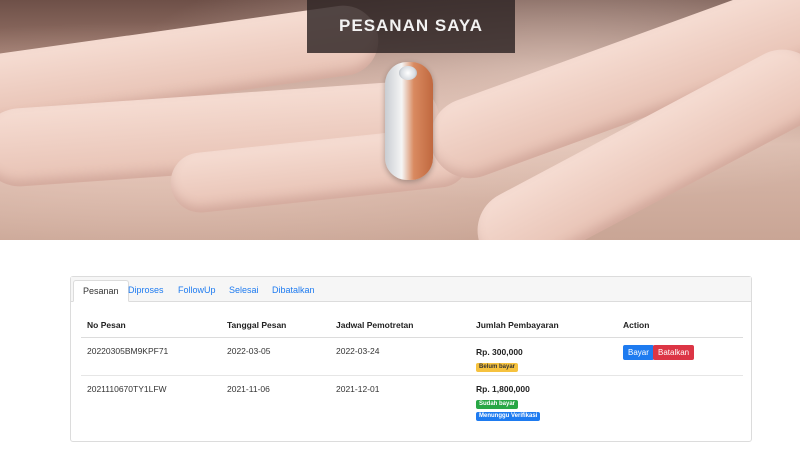 This screenshot has width=800, height=463. I want to click on payment-amount: Rp. 300,000, so click(499, 352).